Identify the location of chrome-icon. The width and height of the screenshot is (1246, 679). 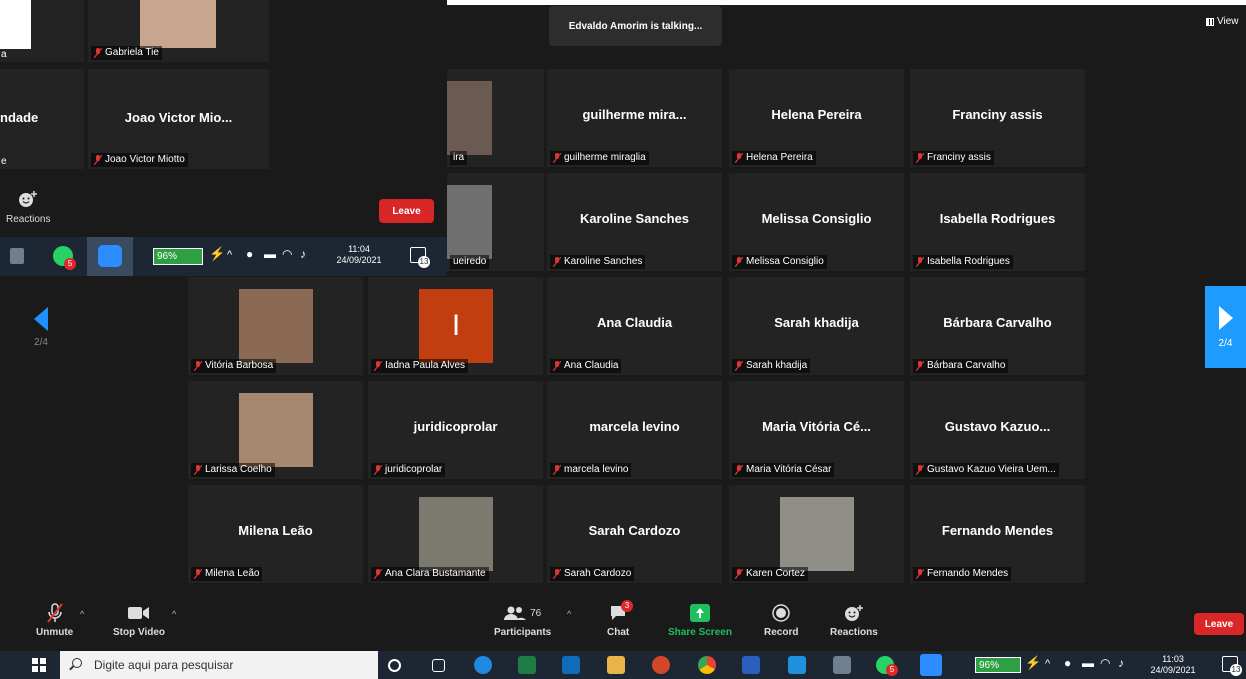
(707, 665).